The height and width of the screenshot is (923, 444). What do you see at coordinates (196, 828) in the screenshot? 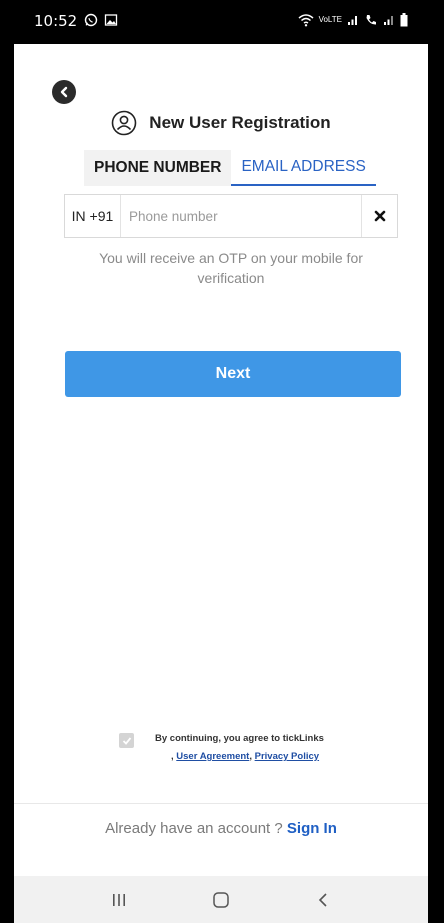
I see `signin-prompt: Already have an account ?` at bounding box center [196, 828].